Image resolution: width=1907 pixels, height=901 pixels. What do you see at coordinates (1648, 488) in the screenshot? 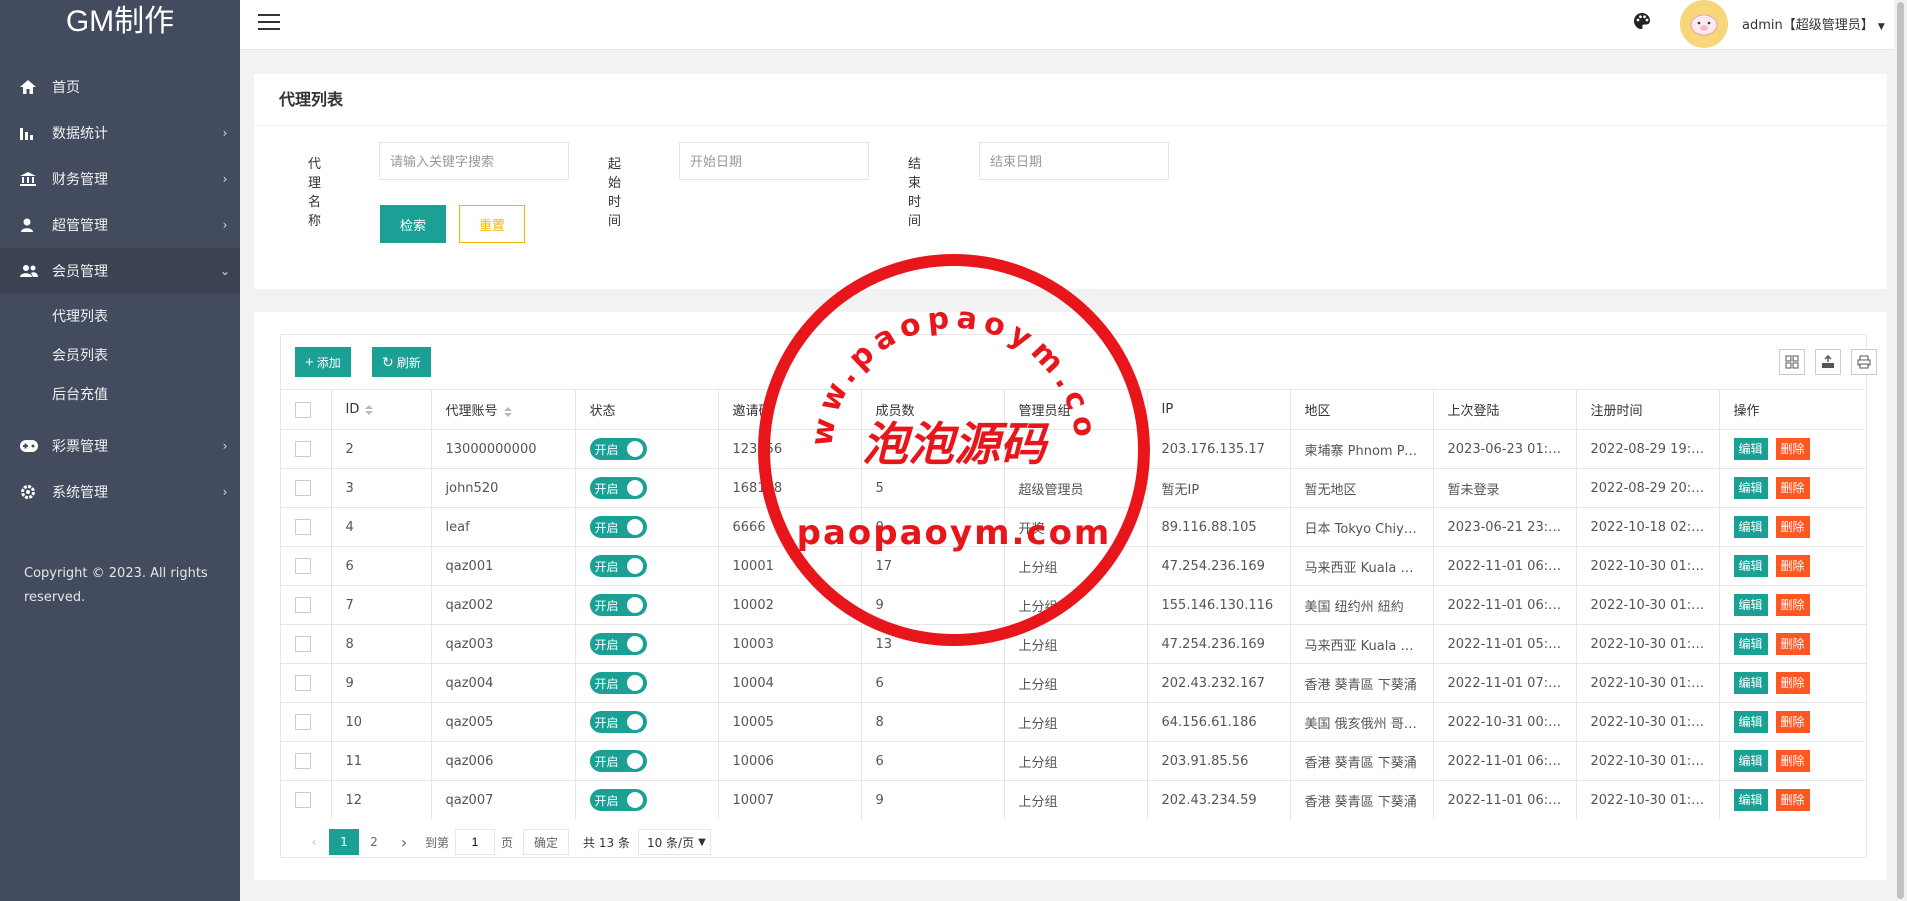
I see `cell-register-time: 2022-08-29 20:05` at bounding box center [1648, 488].